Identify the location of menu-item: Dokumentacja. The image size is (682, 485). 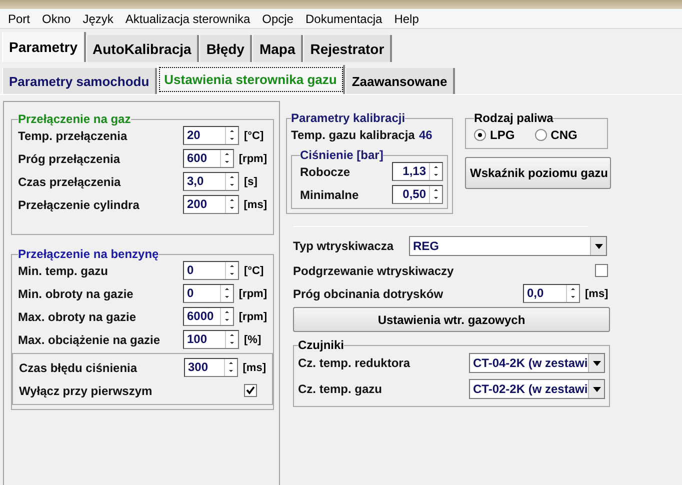
(343, 19).